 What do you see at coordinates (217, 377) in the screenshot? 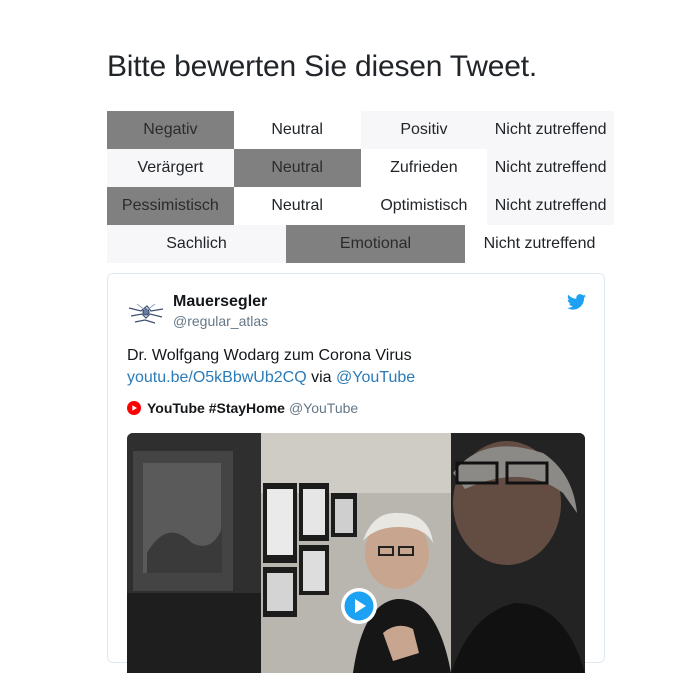
I see `tweet-link: youtu.be/O5kBbwUb2CQ` at bounding box center [217, 377].